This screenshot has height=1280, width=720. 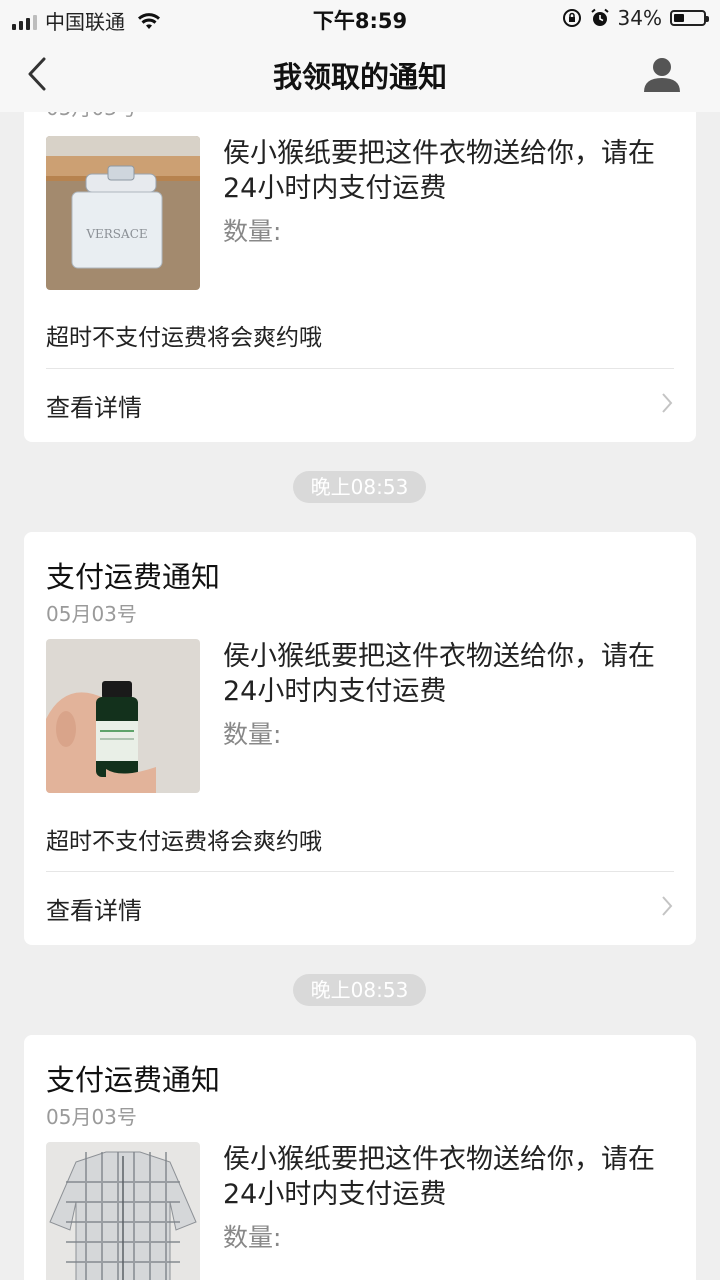 I want to click on svg-text: VERSACE, so click(x=116, y=234).